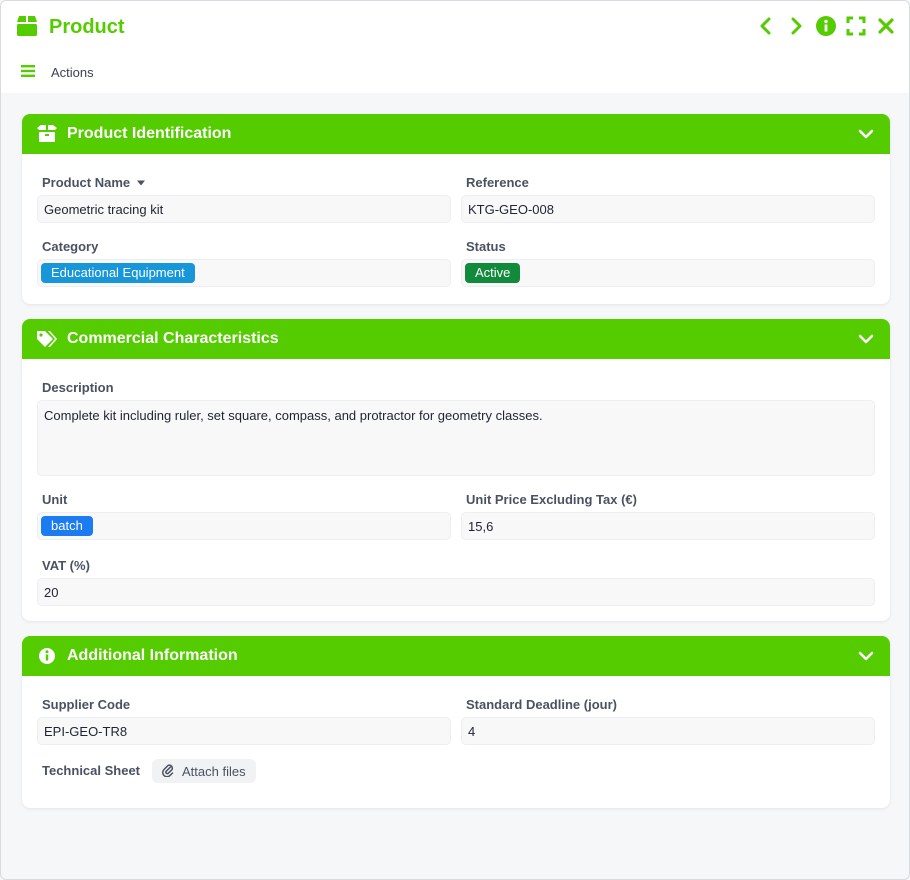 The image size is (910, 880). What do you see at coordinates (481, 526) in the screenshot?
I see `price-value: 15,6` at bounding box center [481, 526].